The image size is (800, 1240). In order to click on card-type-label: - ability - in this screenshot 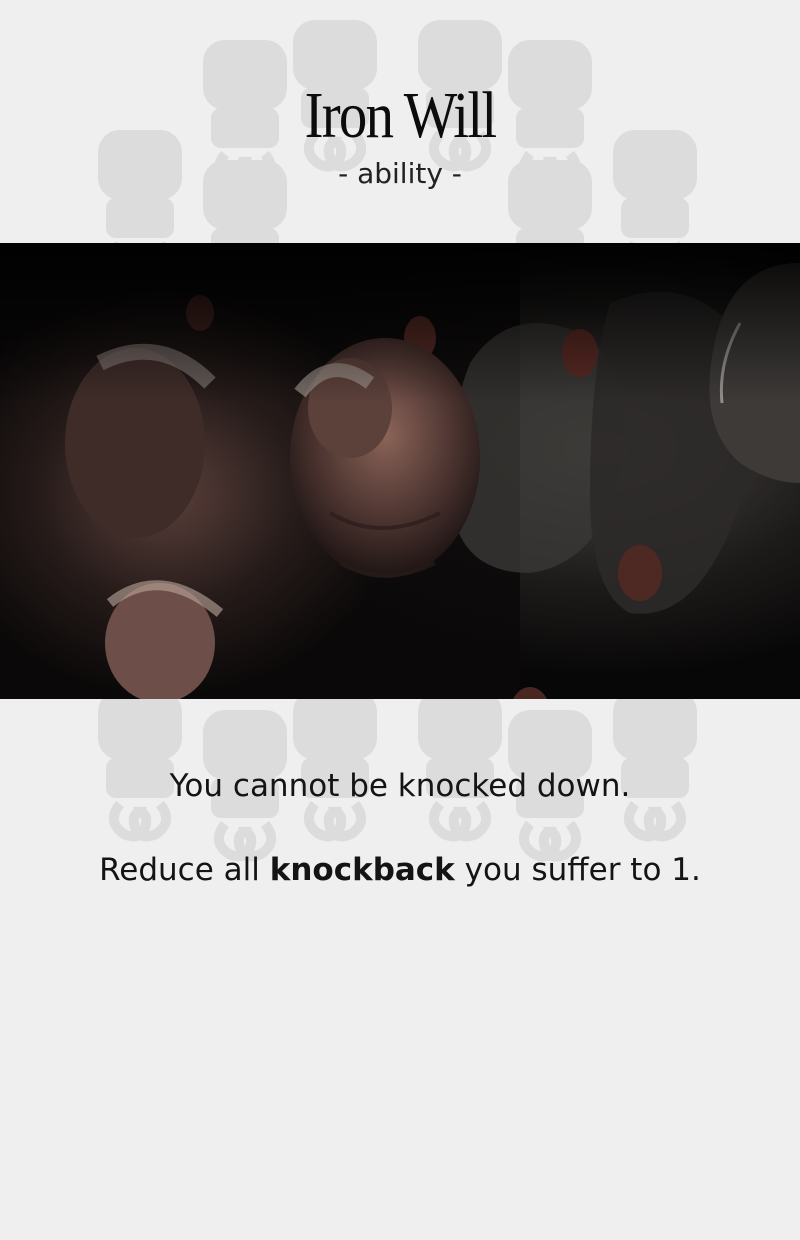, I will do `click(400, 173)`.